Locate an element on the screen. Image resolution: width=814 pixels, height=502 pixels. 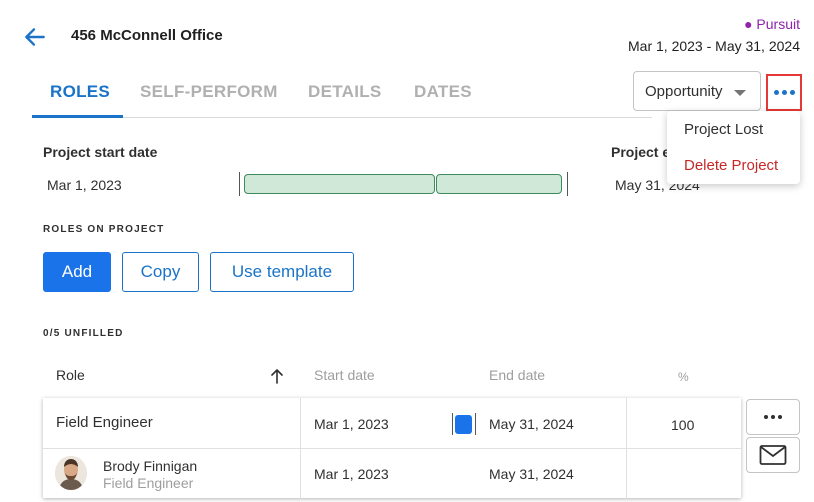
roles-section-title: ROLES ON PROJECT is located at coordinates (104, 229).